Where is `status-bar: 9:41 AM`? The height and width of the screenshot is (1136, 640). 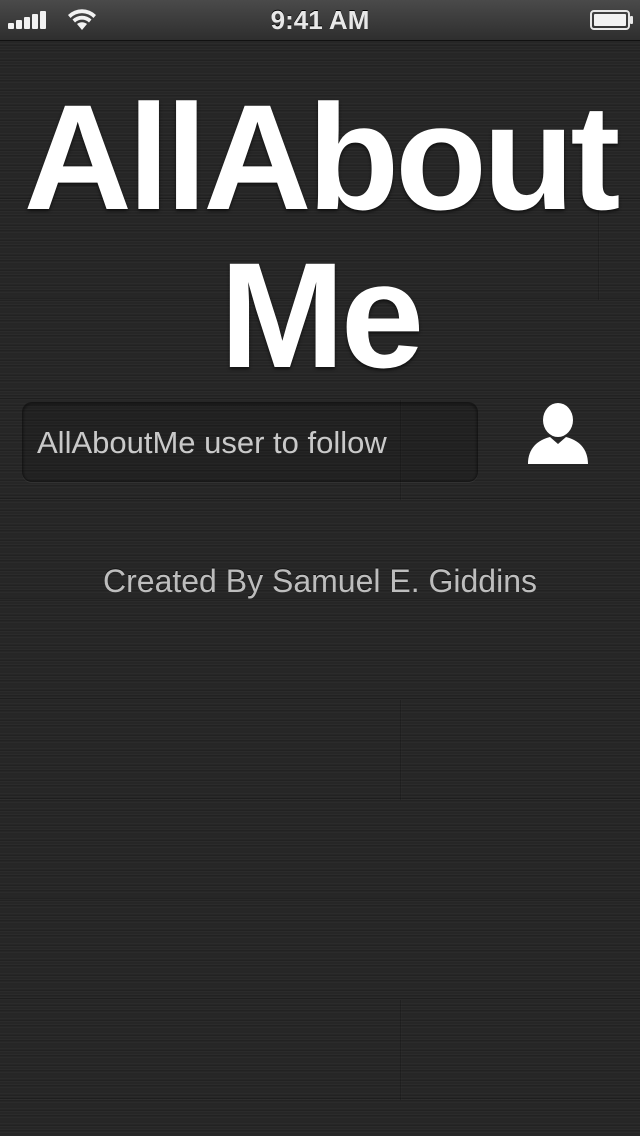 status-bar: 9:41 AM is located at coordinates (320, 20).